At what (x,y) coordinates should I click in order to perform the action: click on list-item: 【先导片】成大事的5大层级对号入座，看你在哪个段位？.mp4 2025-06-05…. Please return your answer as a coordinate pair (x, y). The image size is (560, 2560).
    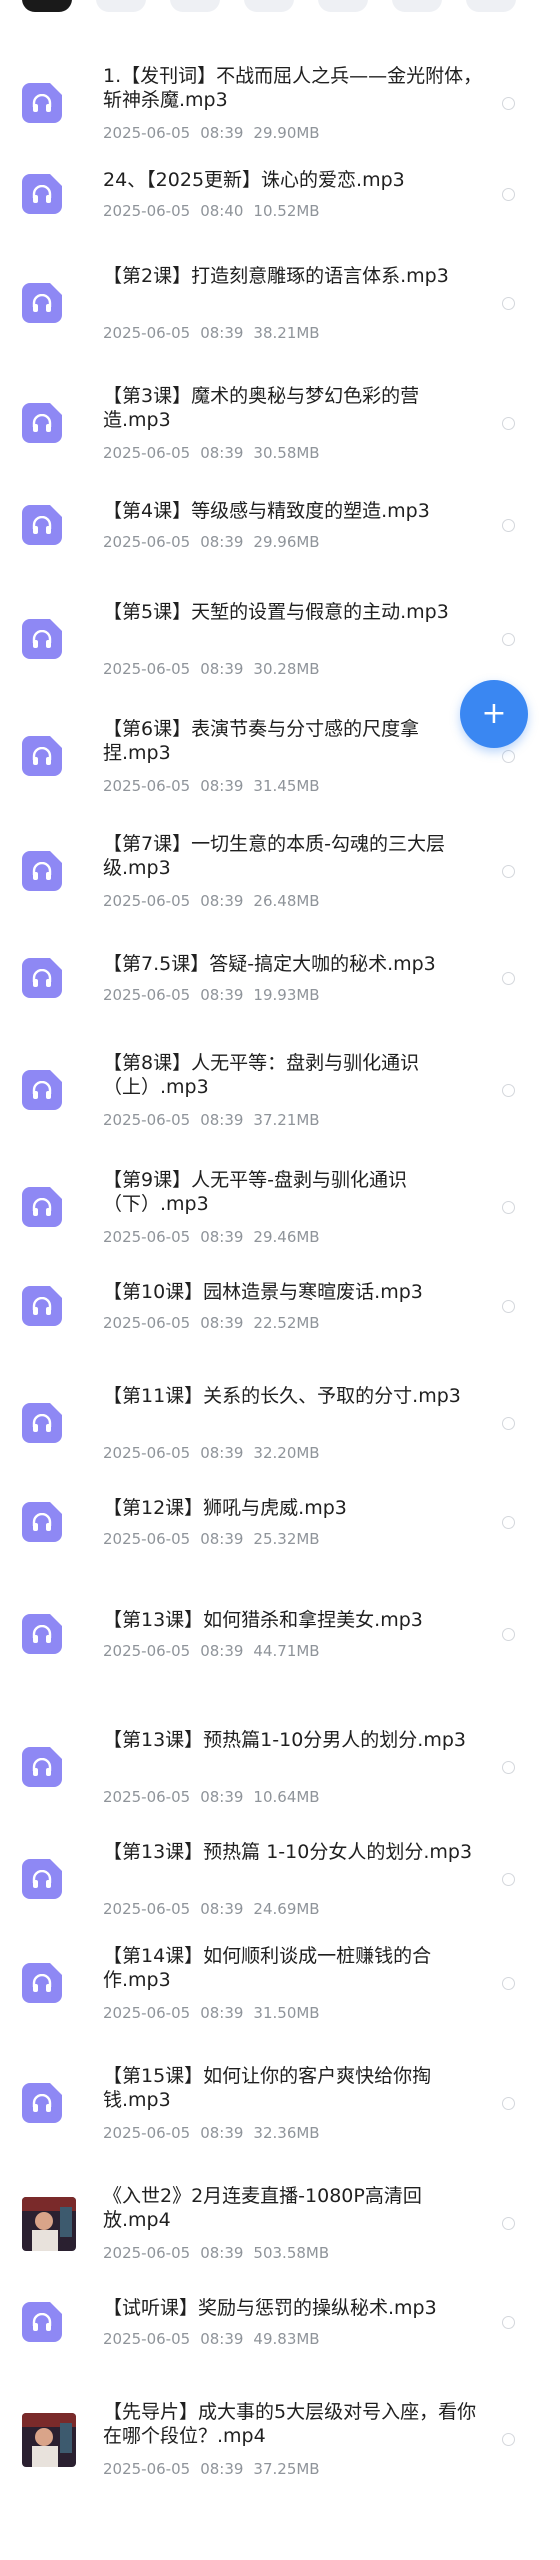
    Looking at the image, I should click on (280, 2450).